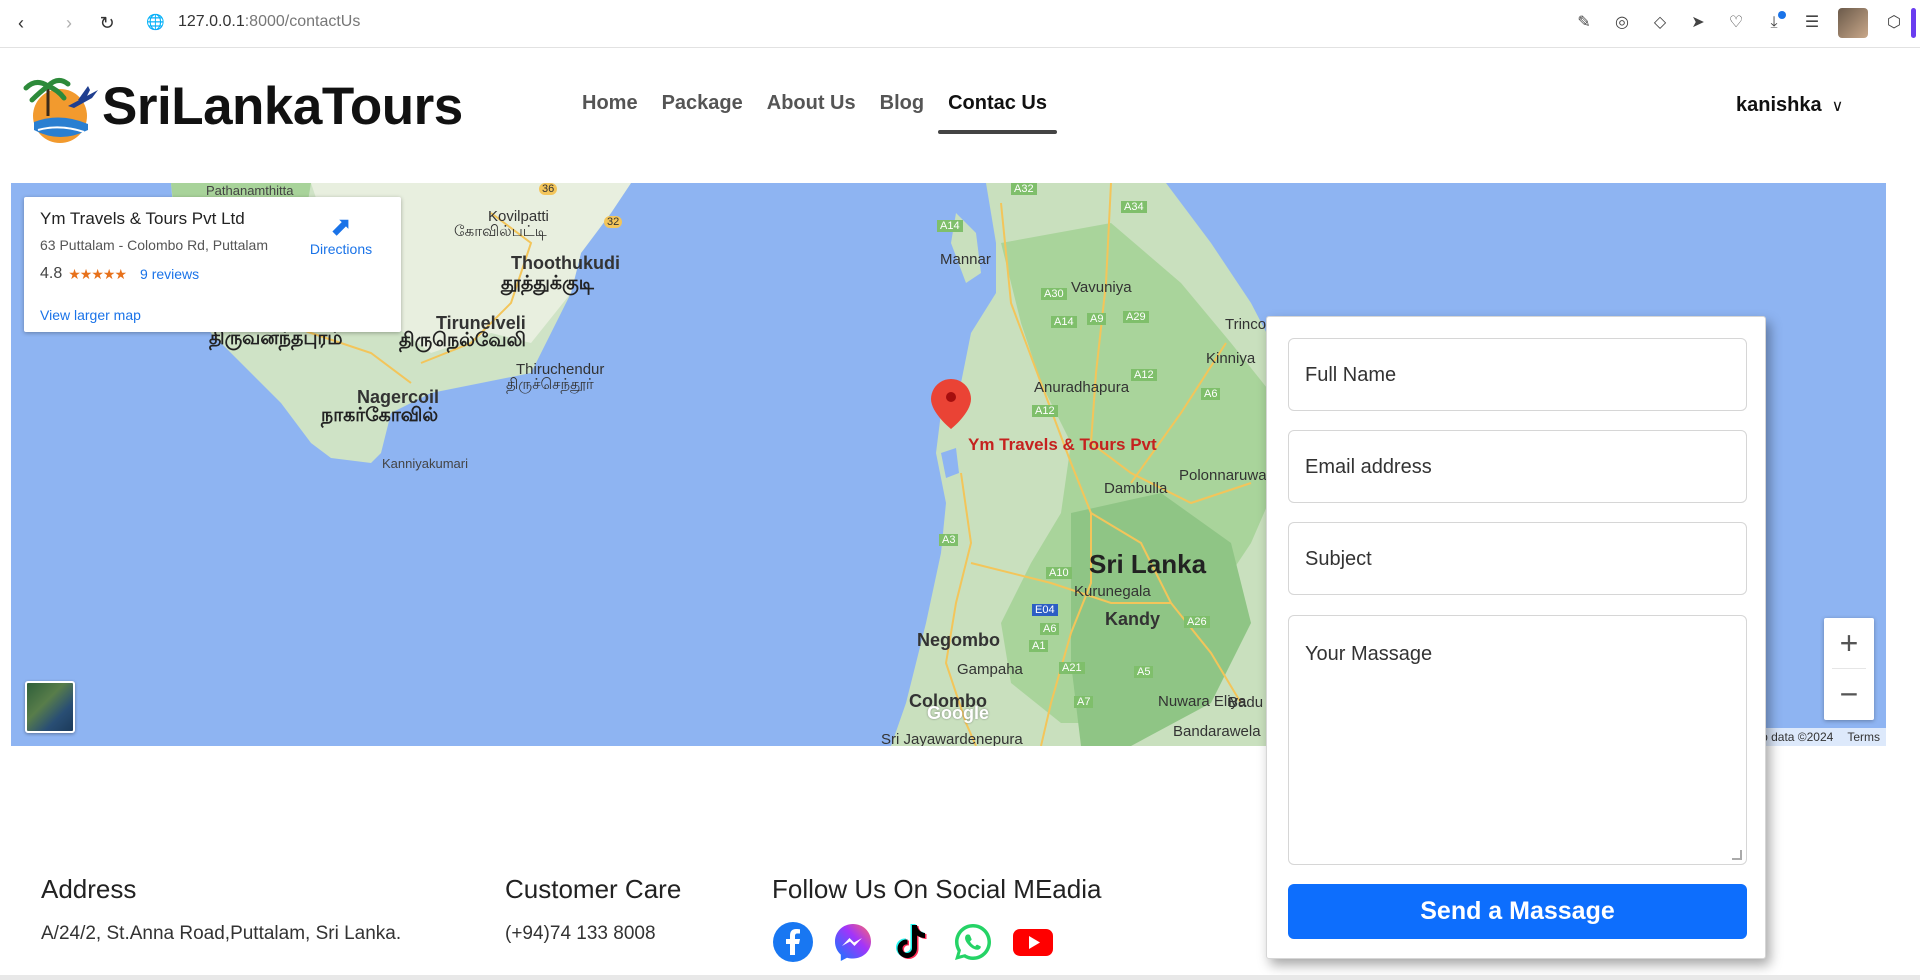 This screenshot has height=980, width=1920. Describe the element at coordinates (1913, 23) in the screenshot. I see `sidebar-indicator` at that location.